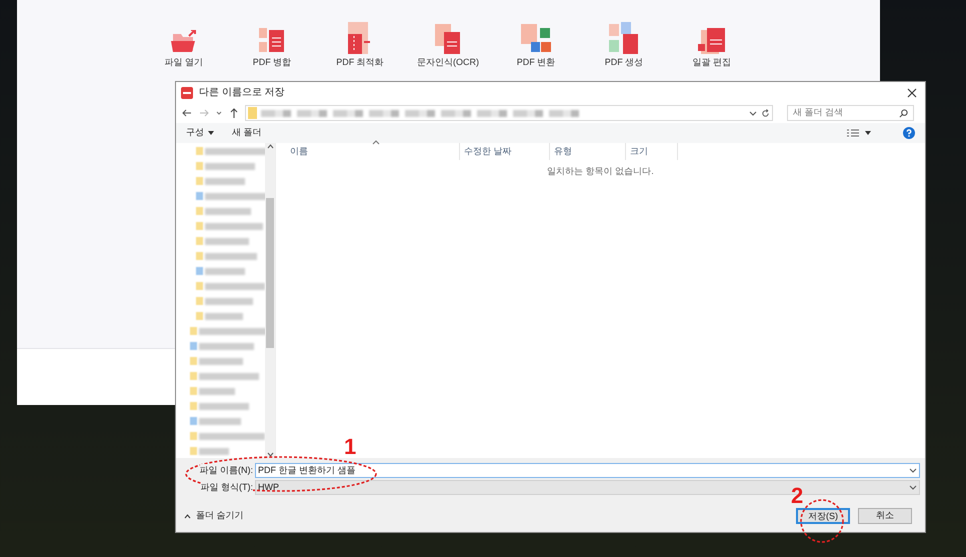 This screenshot has height=557, width=966. Describe the element at coordinates (187, 92) in the screenshot. I see `pdf-app-icon` at that location.